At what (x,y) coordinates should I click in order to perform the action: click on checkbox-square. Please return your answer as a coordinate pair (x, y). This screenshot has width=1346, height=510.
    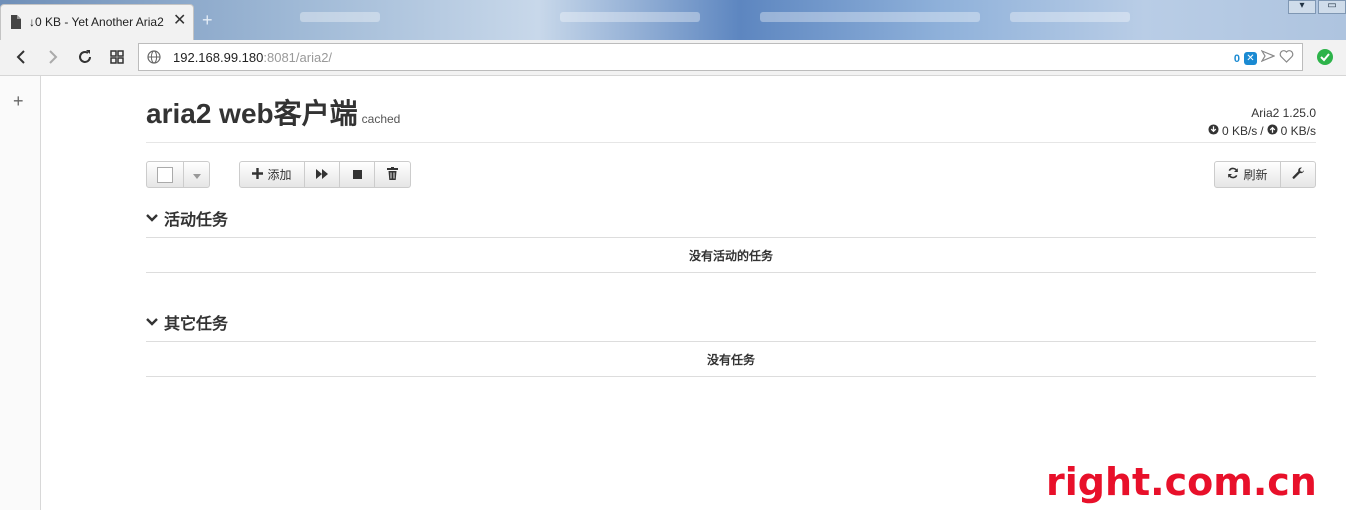
    Looking at the image, I should click on (165, 174).